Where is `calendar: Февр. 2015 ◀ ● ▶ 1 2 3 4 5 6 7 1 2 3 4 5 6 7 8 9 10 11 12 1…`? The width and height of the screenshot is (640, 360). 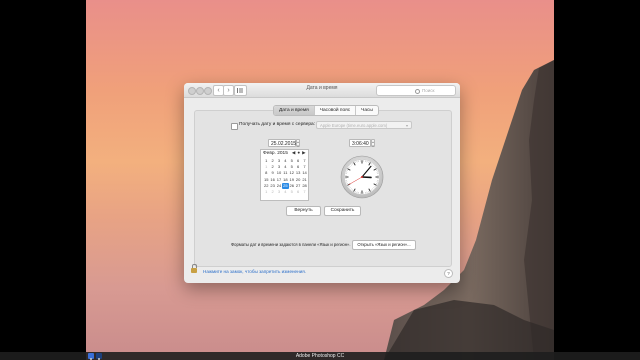 calendar: Февр. 2015 ◀ ● ▶ 1 2 3 4 5 6 7 1 2 3 4 5 6 7 8 9 10 11 12 1… is located at coordinates (284, 175).